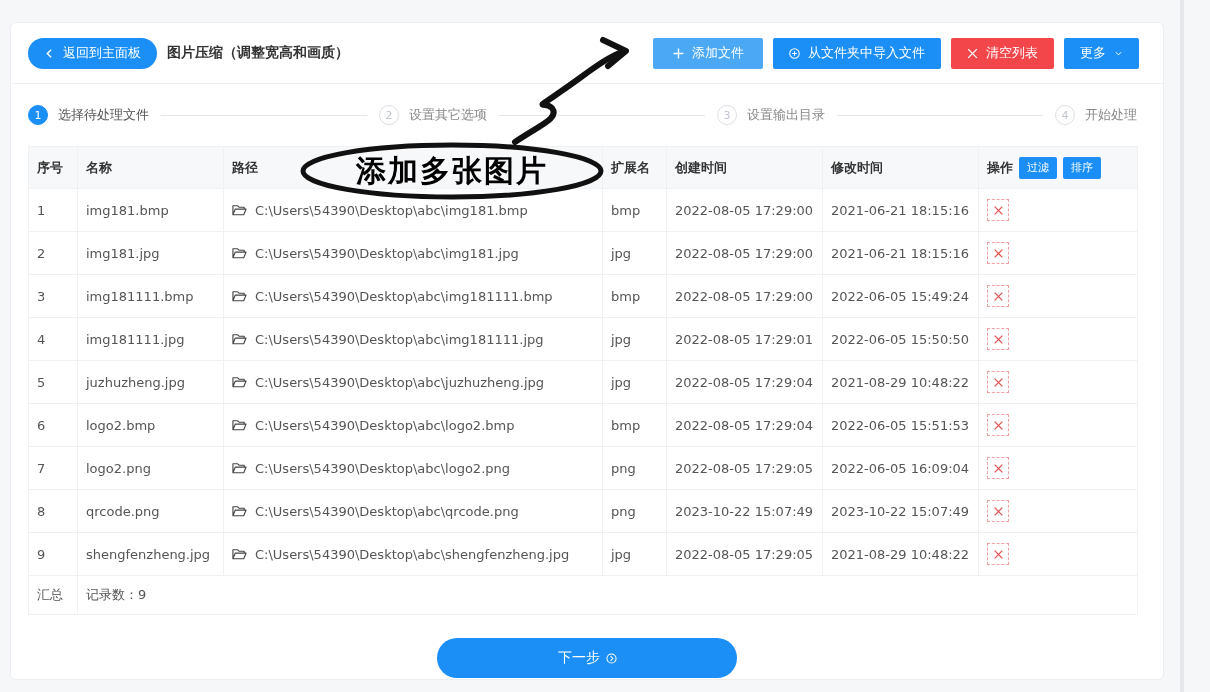 This screenshot has width=1210, height=692. Describe the element at coordinates (630, 167) in the screenshot. I see `column-header: 扩展名` at that location.